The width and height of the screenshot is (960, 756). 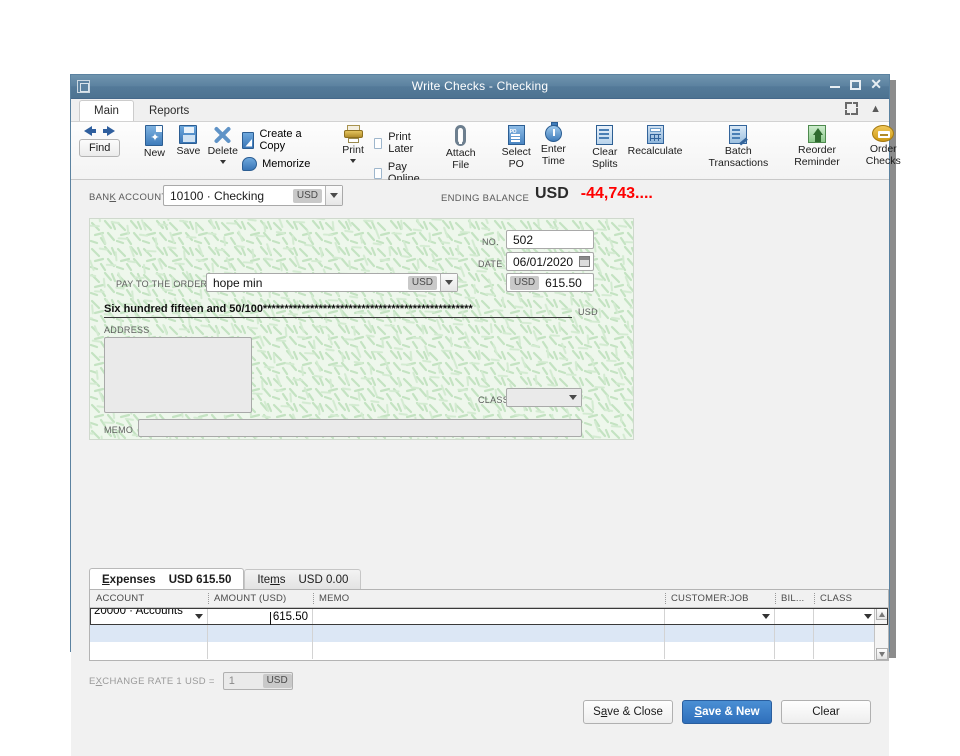 I want to click on checkbox-icon, so click(x=378, y=173).